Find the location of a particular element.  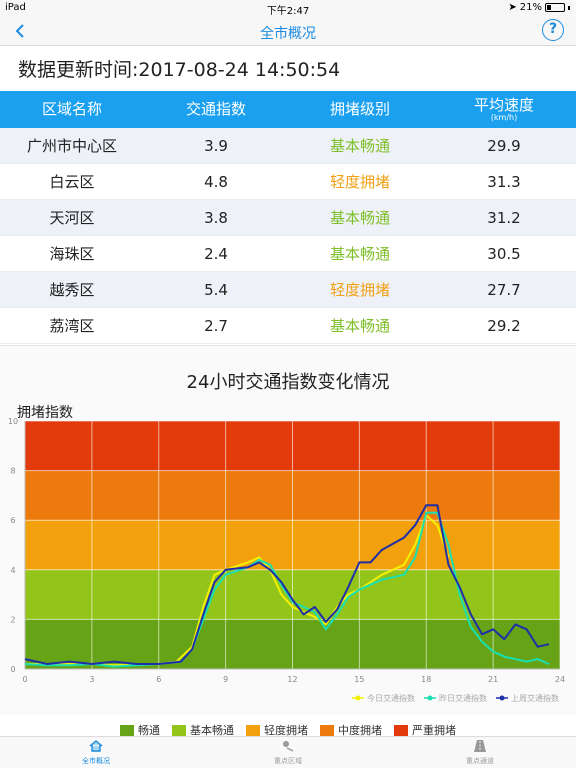

header-index: 交通指数 is located at coordinates (215, 109).